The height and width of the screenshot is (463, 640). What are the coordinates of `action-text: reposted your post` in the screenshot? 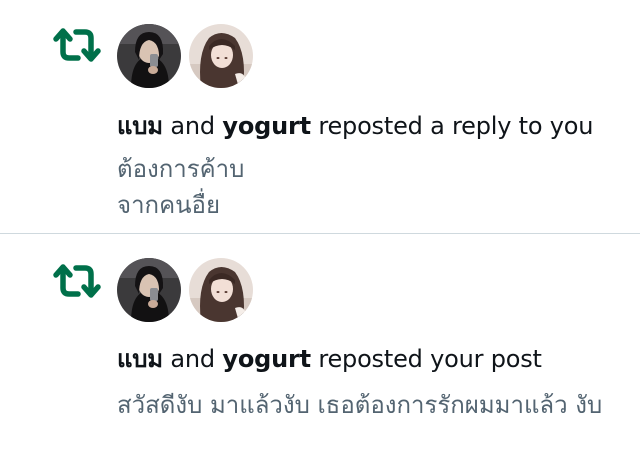 It's located at (430, 359).